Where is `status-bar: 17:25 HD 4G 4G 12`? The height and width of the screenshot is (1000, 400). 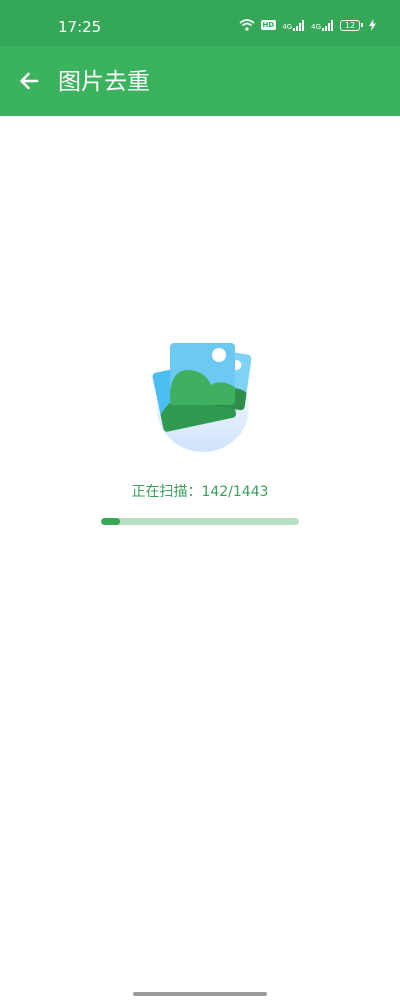 status-bar: 17:25 HD 4G 4G 12 is located at coordinates (200, 23).